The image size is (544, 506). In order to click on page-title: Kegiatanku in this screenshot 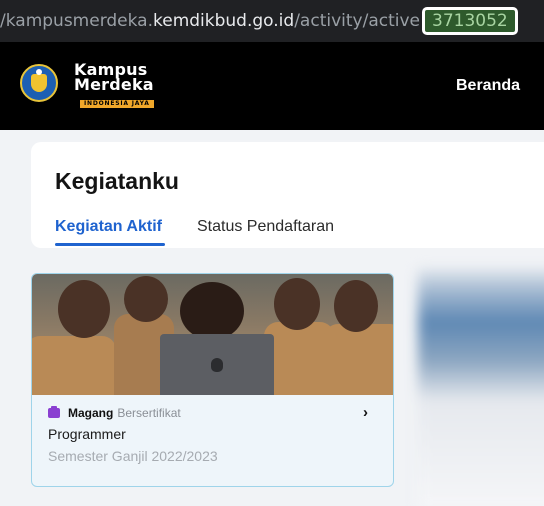, I will do `click(117, 181)`.